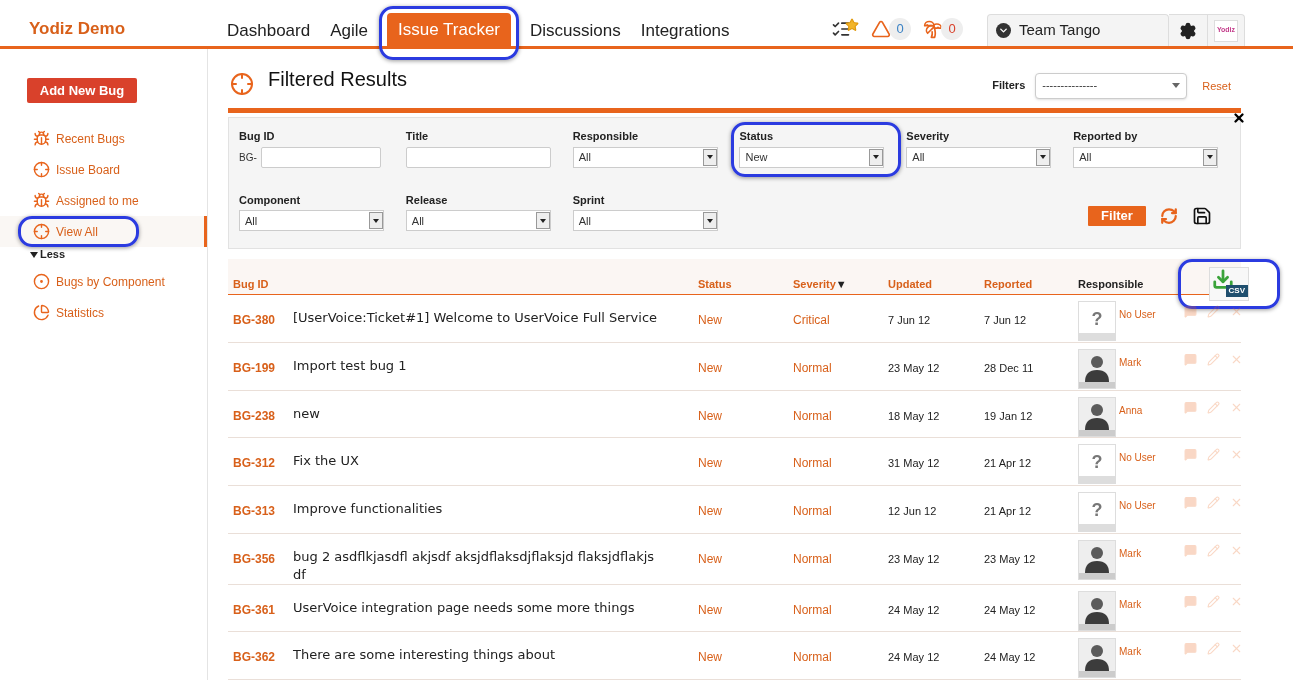  What do you see at coordinates (1111, 85) in the screenshot?
I see `saved-filters-select: ---------------` at bounding box center [1111, 85].